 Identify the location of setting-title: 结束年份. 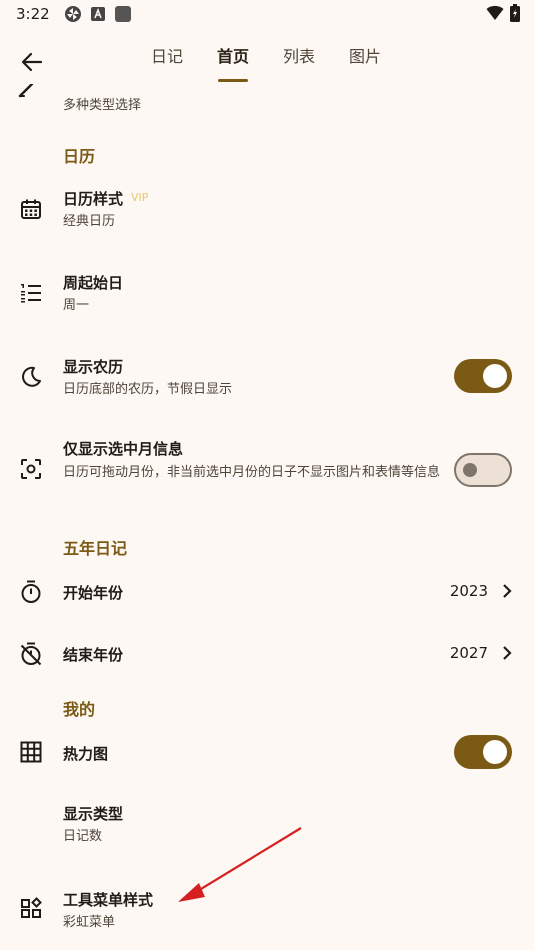
(93, 655).